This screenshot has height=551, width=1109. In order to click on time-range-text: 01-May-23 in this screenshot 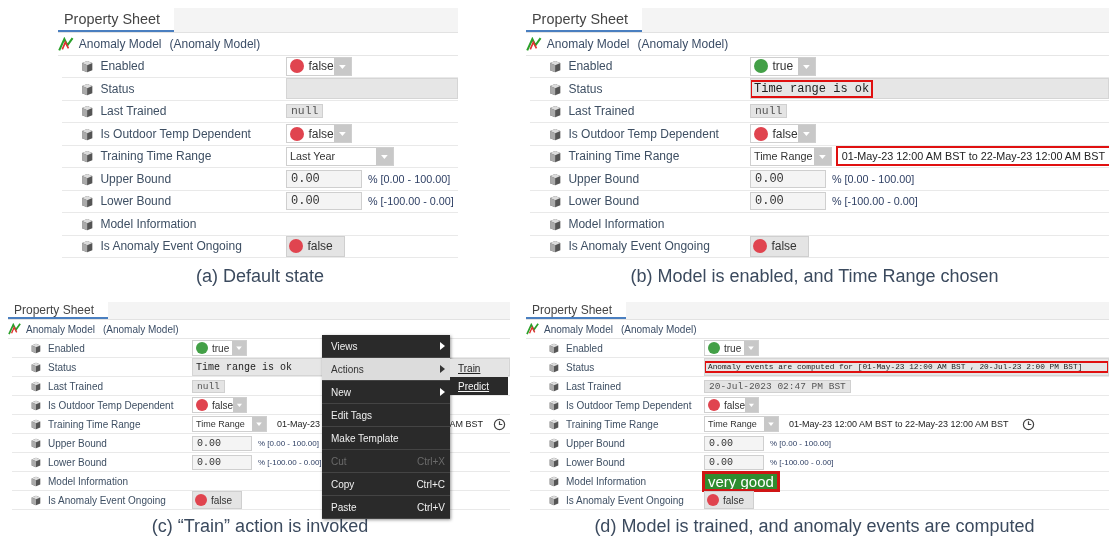, I will do `click(299, 424)`.